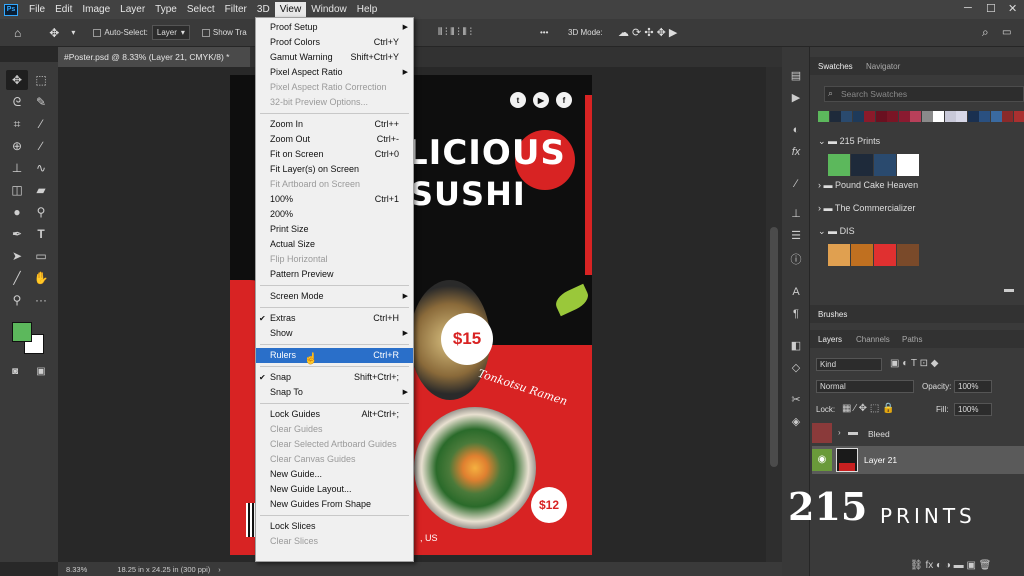  I want to click on maximize-icon: ☐, so click(991, 8).